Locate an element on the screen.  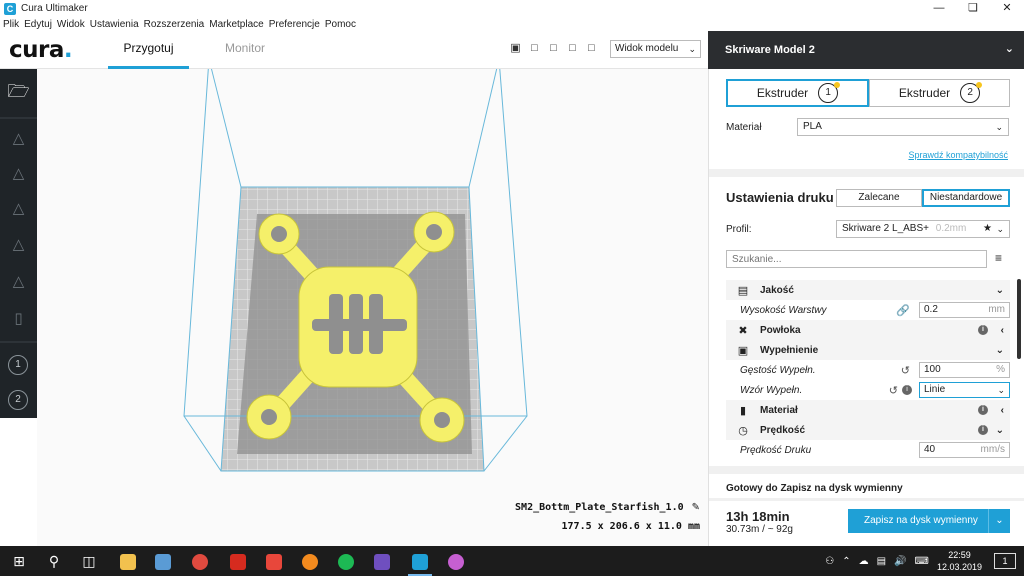
view-type-select: Widok modelu ⌄ is located at coordinates (655, 49).